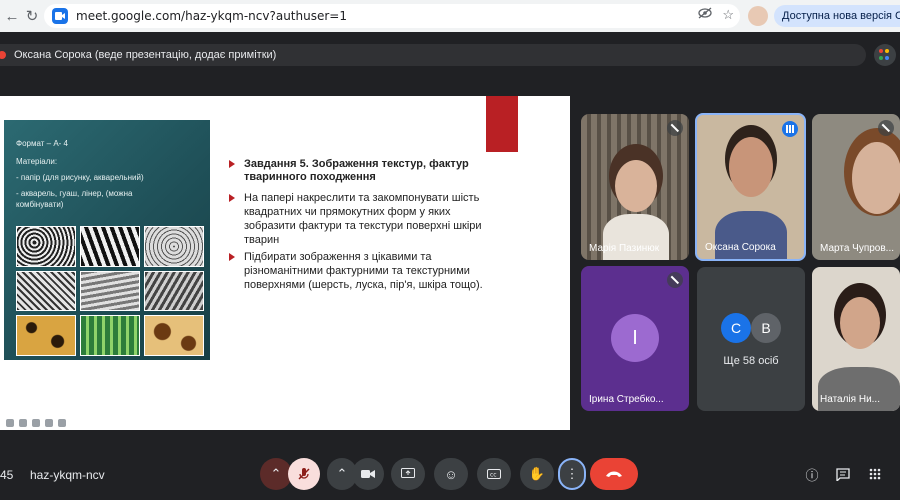  What do you see at coordinates (408, 474) in the screenshot?
I see `present-screen-icon` at bounding box center [408, 474].